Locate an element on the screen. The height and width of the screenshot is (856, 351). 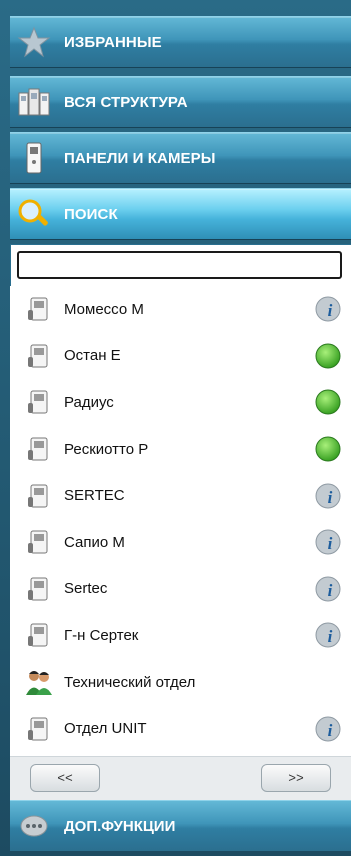
building-icon is located at coordinates (34, 102).